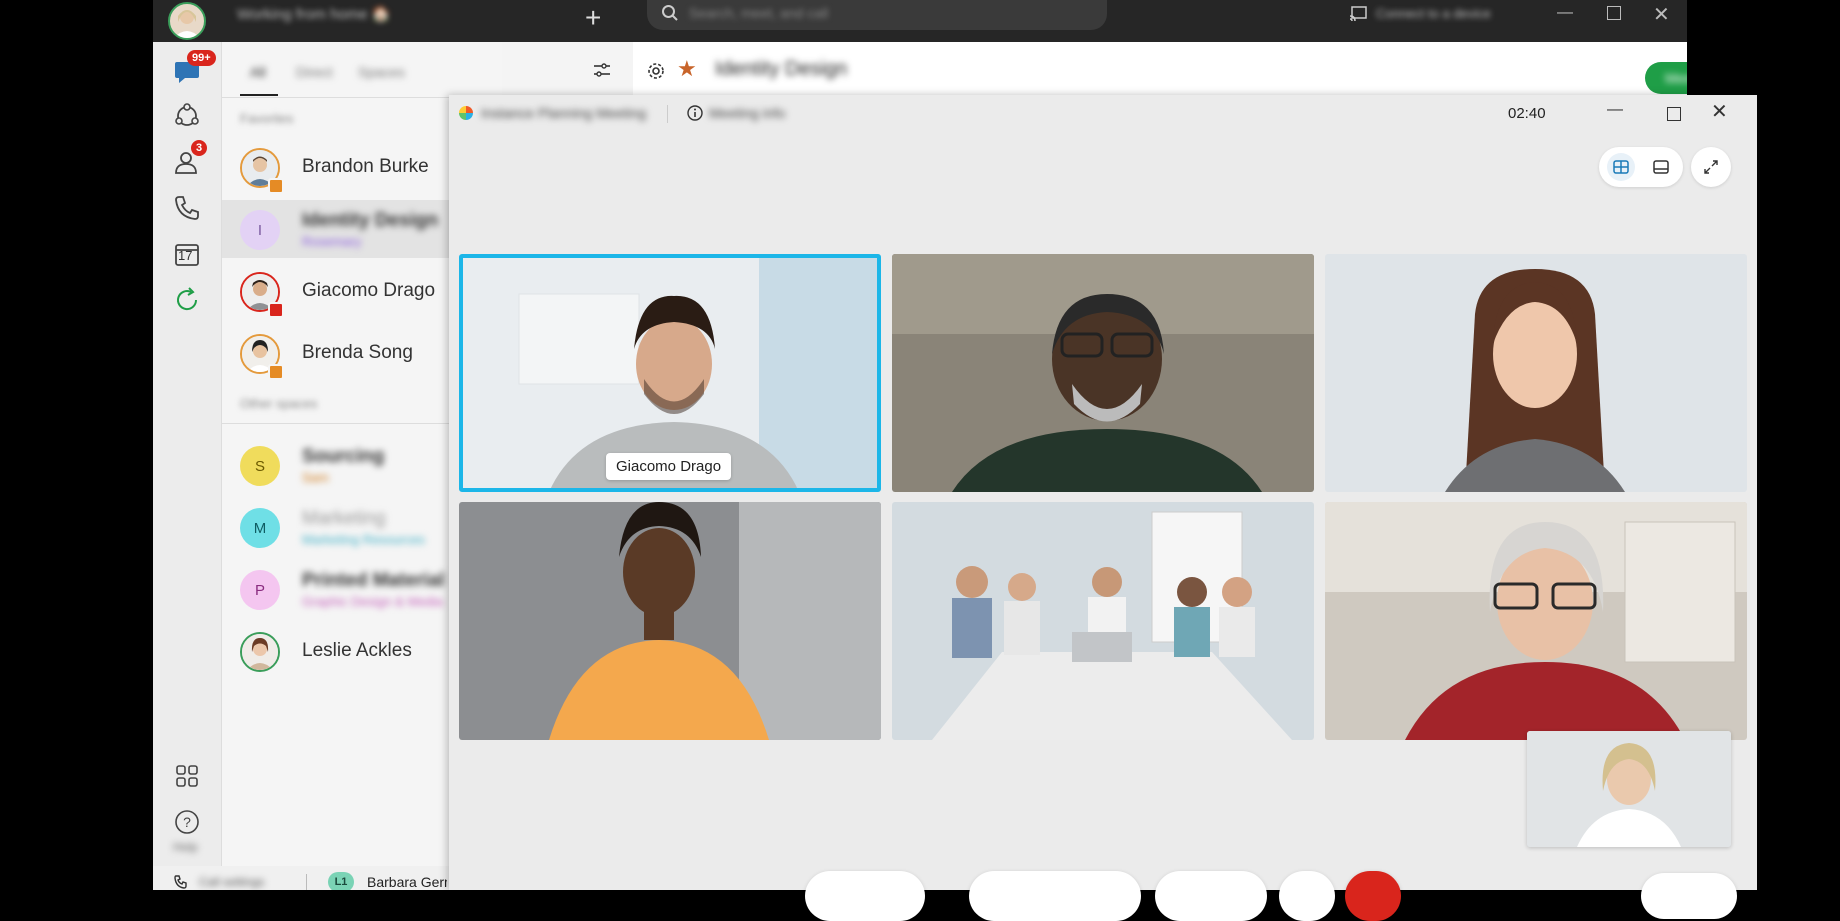  What do you see at coordinates (201, 58) in the screenshot?
I see `messages-badge: 99+` at bounding box center [201, 58].